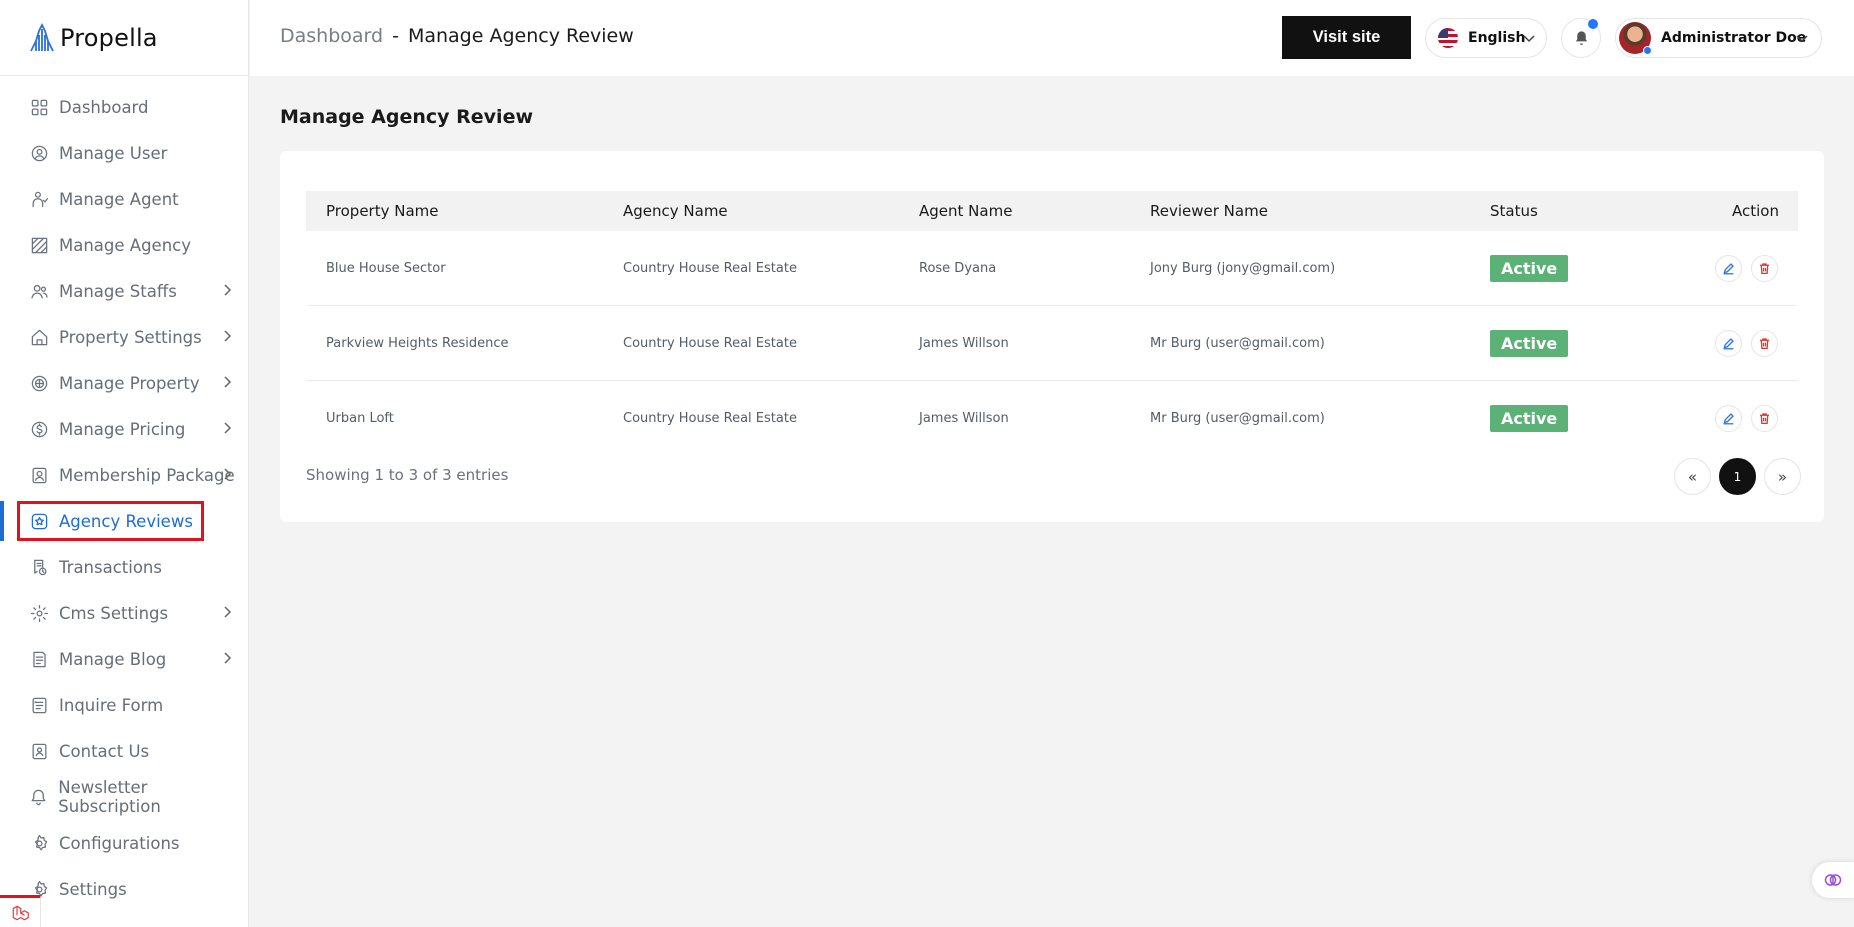 The height and width of the screenshot is (927, 1854). I want to click on sidebar-item-label: Transactions, so click(110, 567).